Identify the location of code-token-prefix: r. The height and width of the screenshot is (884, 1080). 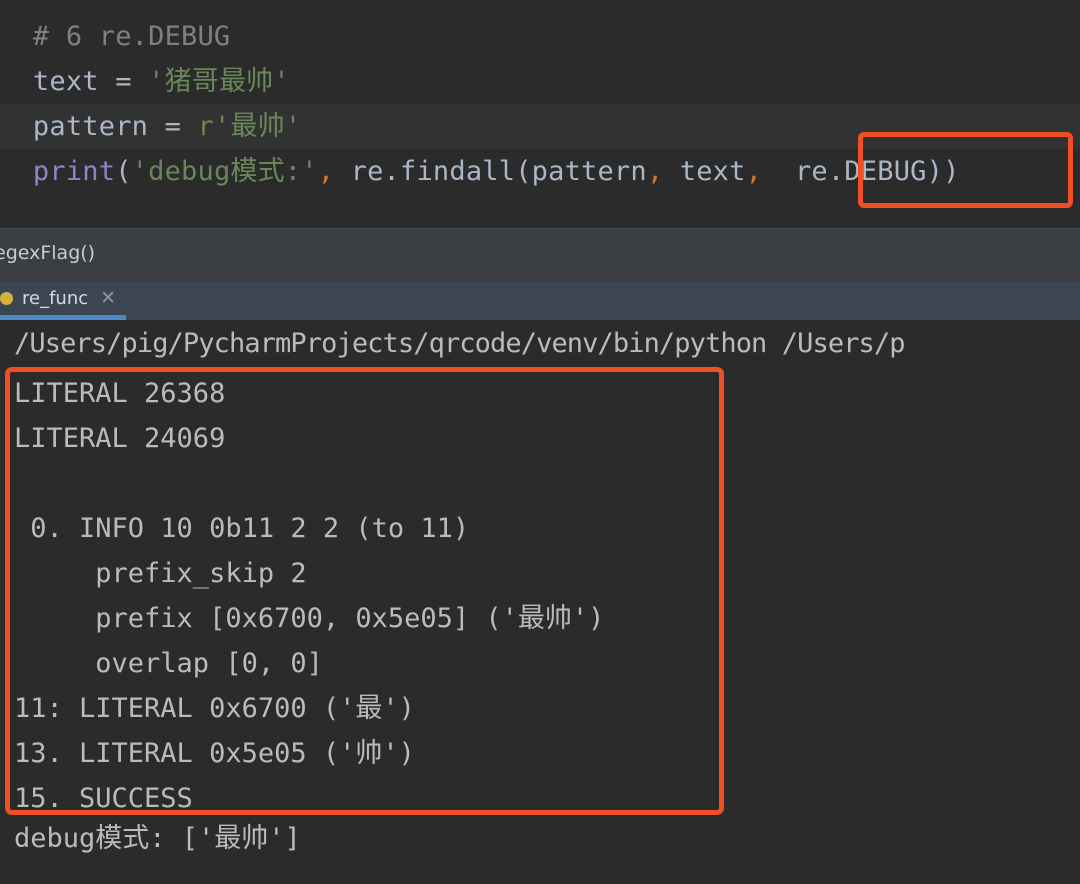
(205, 126).